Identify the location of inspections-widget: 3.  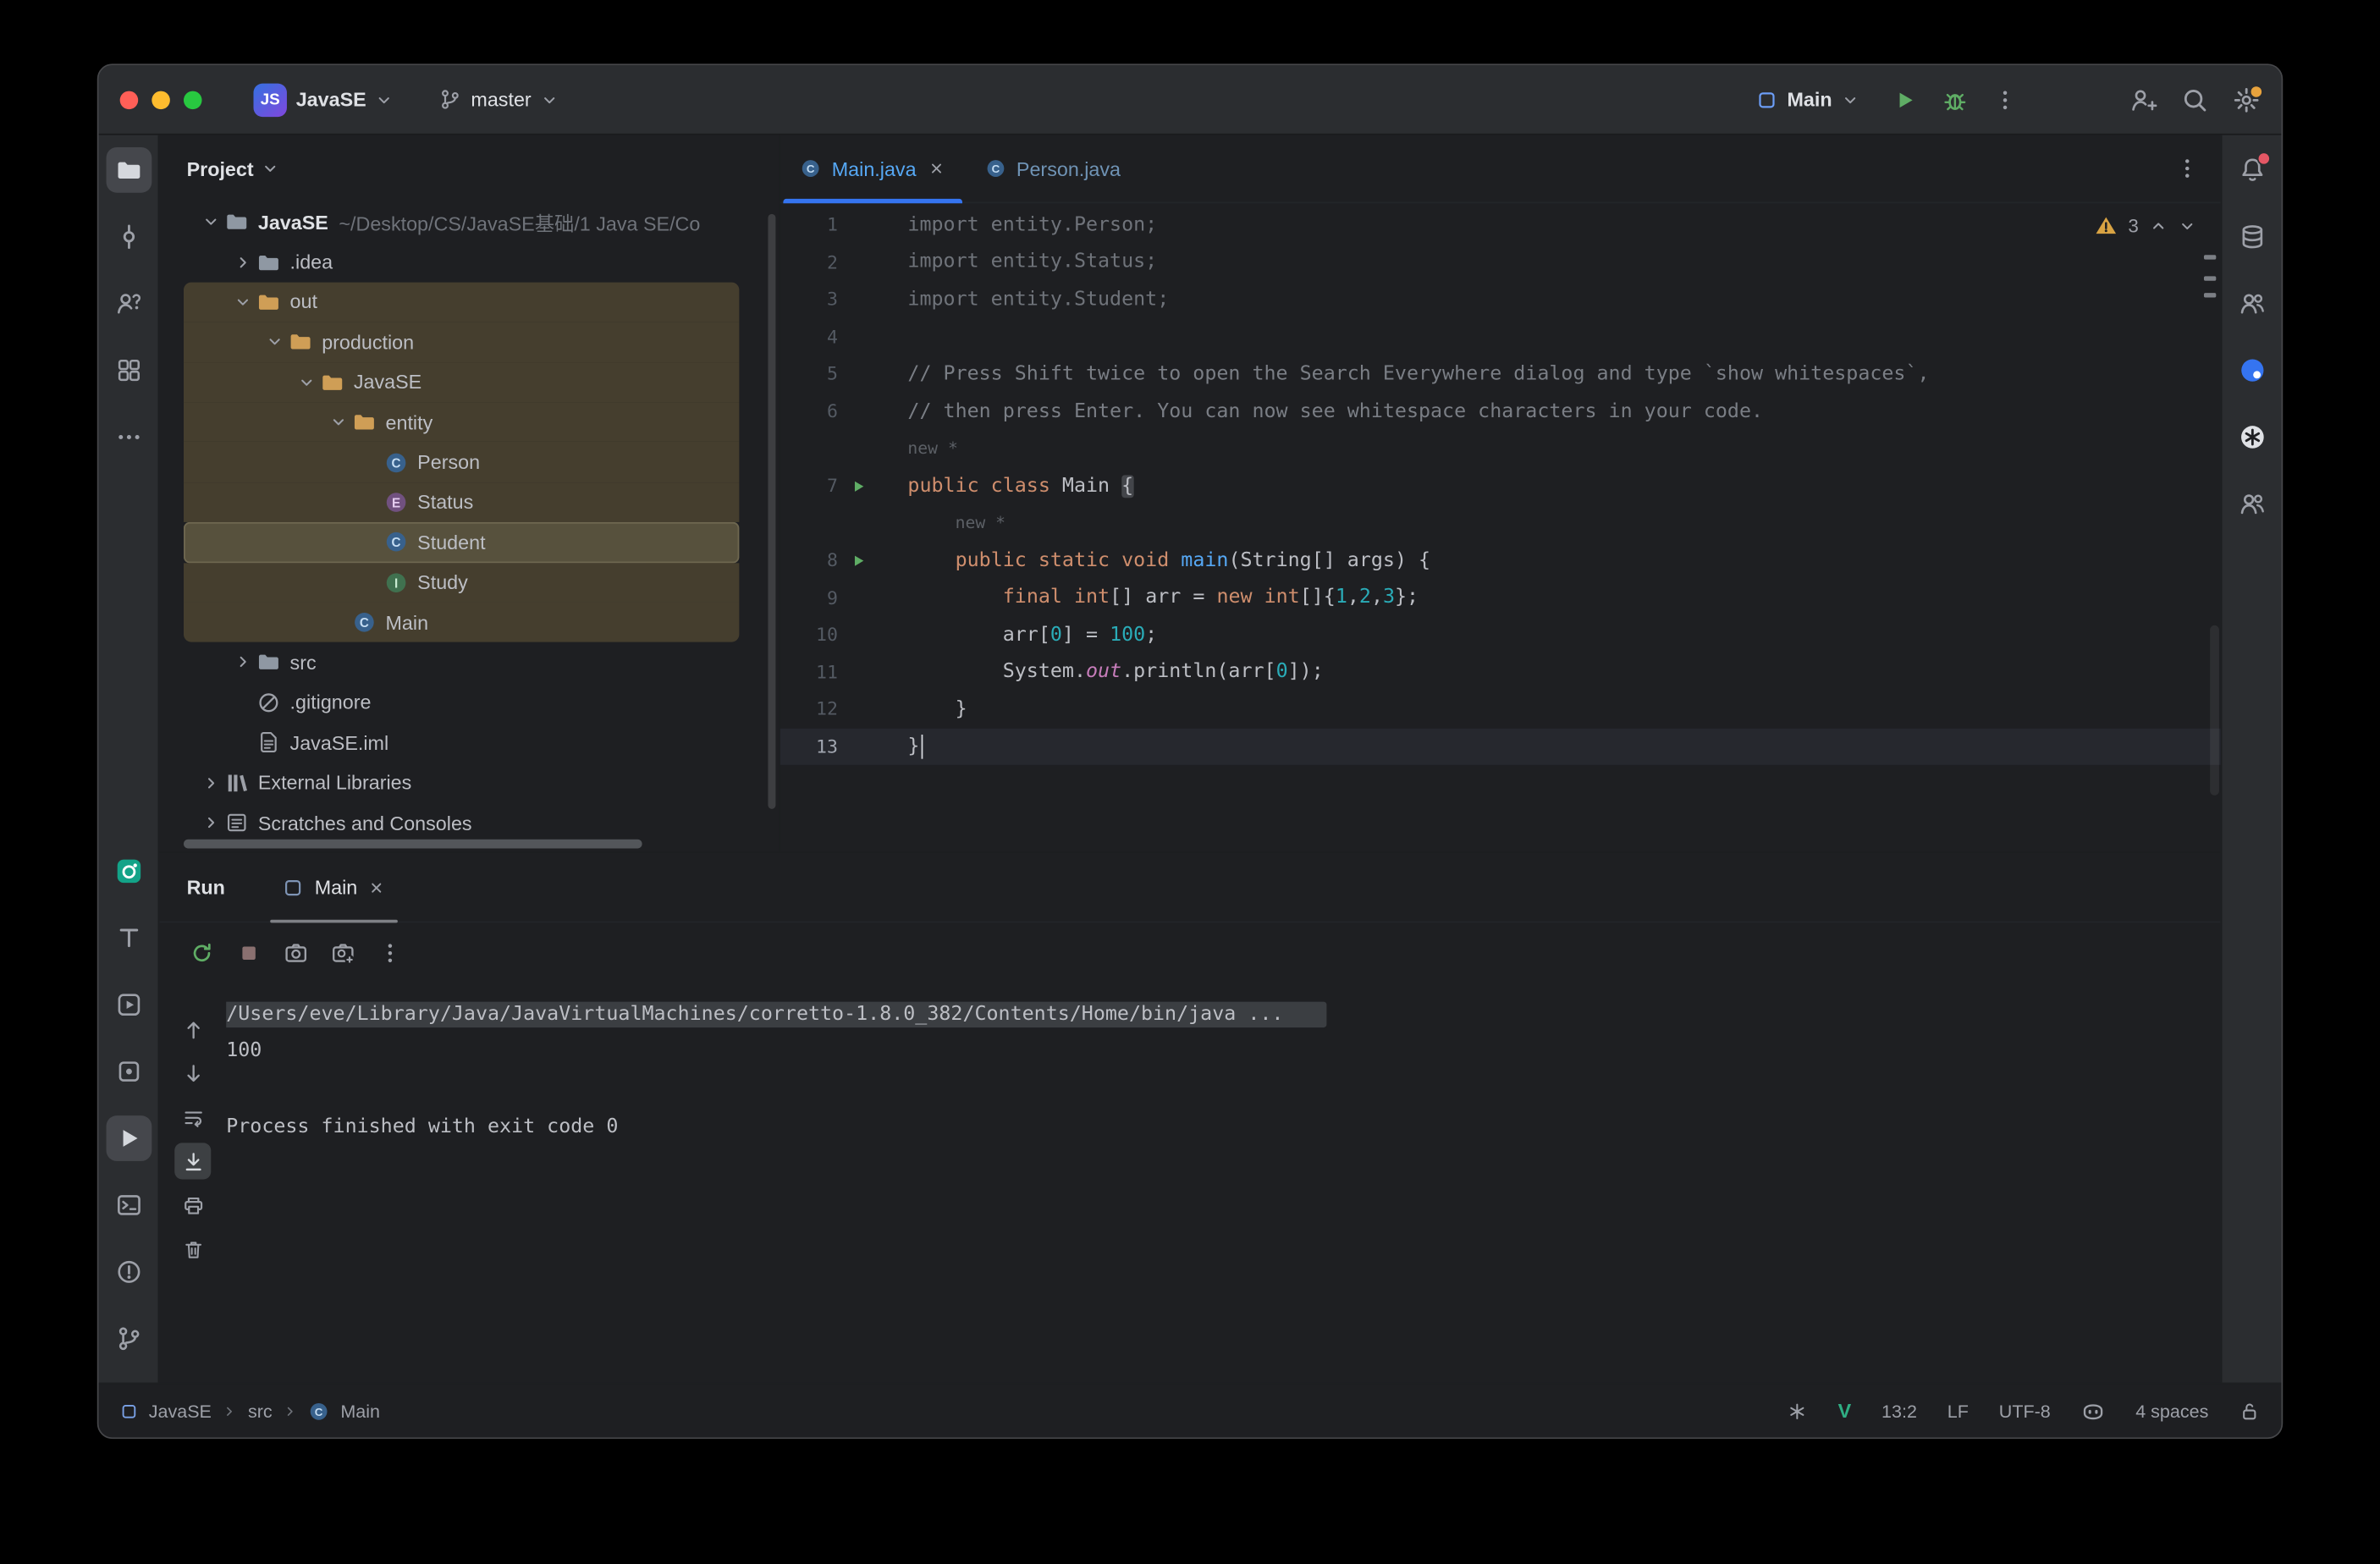
(2145, 225).